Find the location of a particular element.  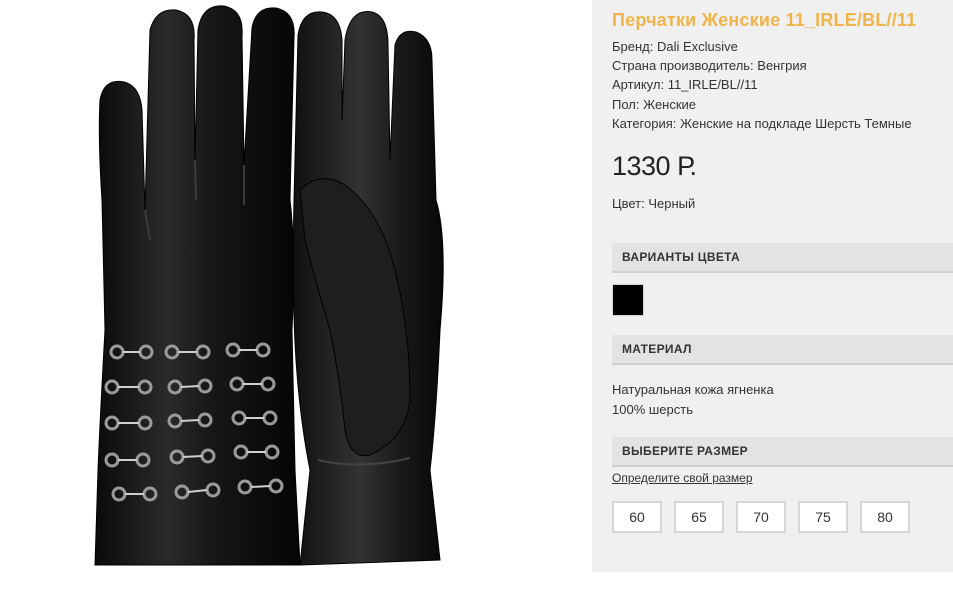

prop-gender: Пол: Женские is located at coordinates (654, 104).